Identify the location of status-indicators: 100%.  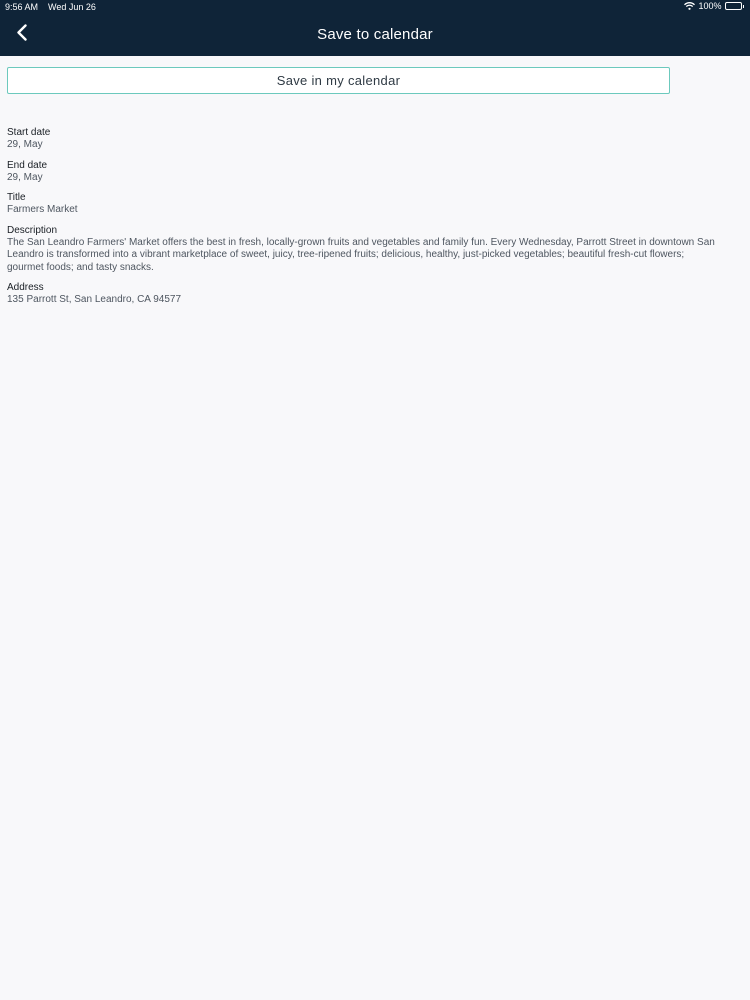
(714, 6).